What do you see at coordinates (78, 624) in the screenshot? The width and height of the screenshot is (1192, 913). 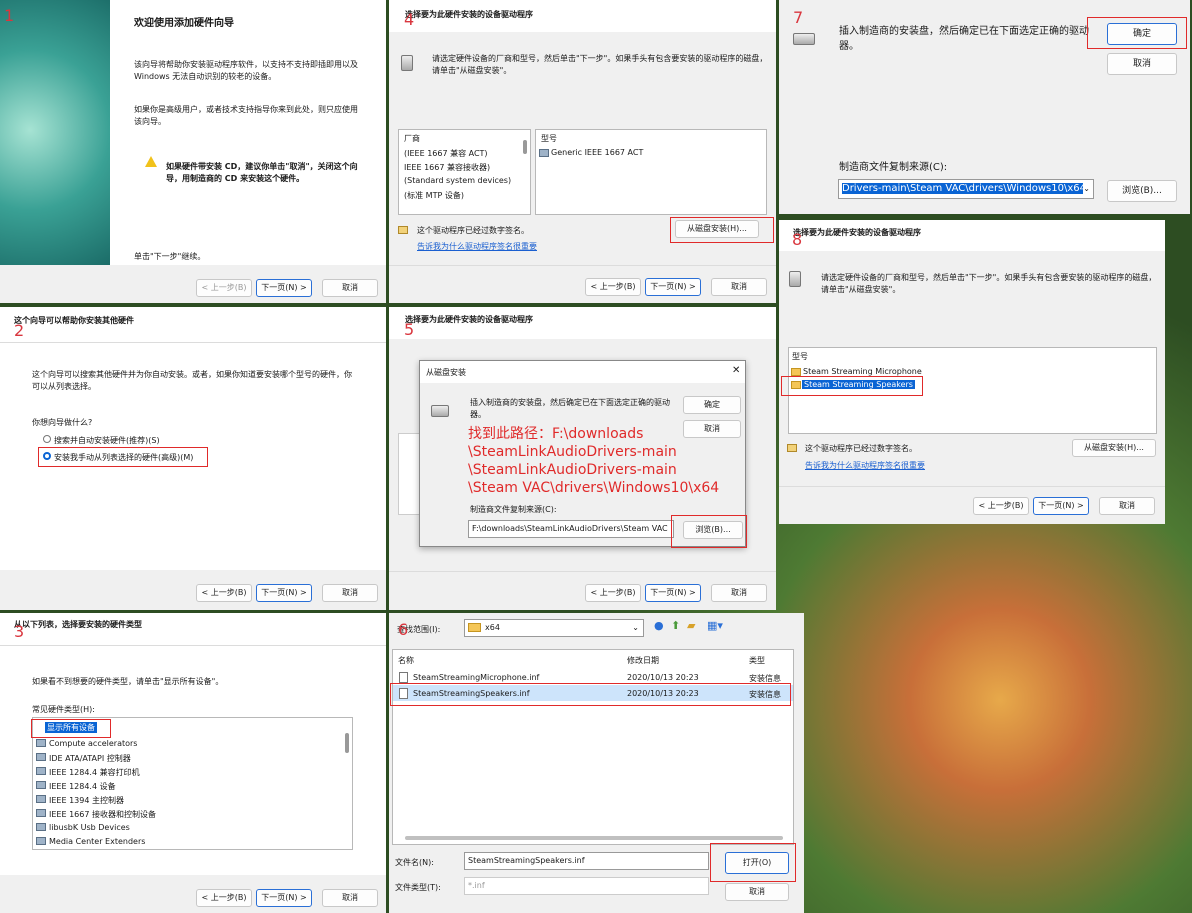 I see `type-title: 从以下列表，选择要安装的硬件类型` at bounding box center [78, 624].